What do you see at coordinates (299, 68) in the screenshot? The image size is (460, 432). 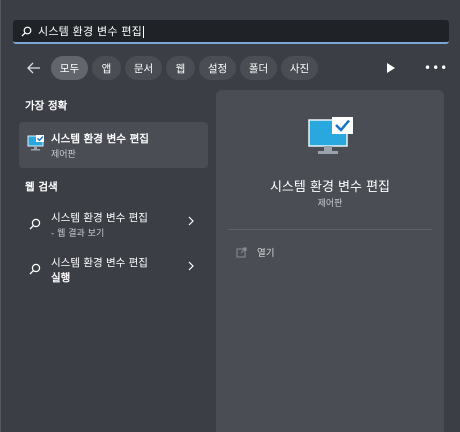 I see `filter-photos: 사진` at bounding box center [299, 68].